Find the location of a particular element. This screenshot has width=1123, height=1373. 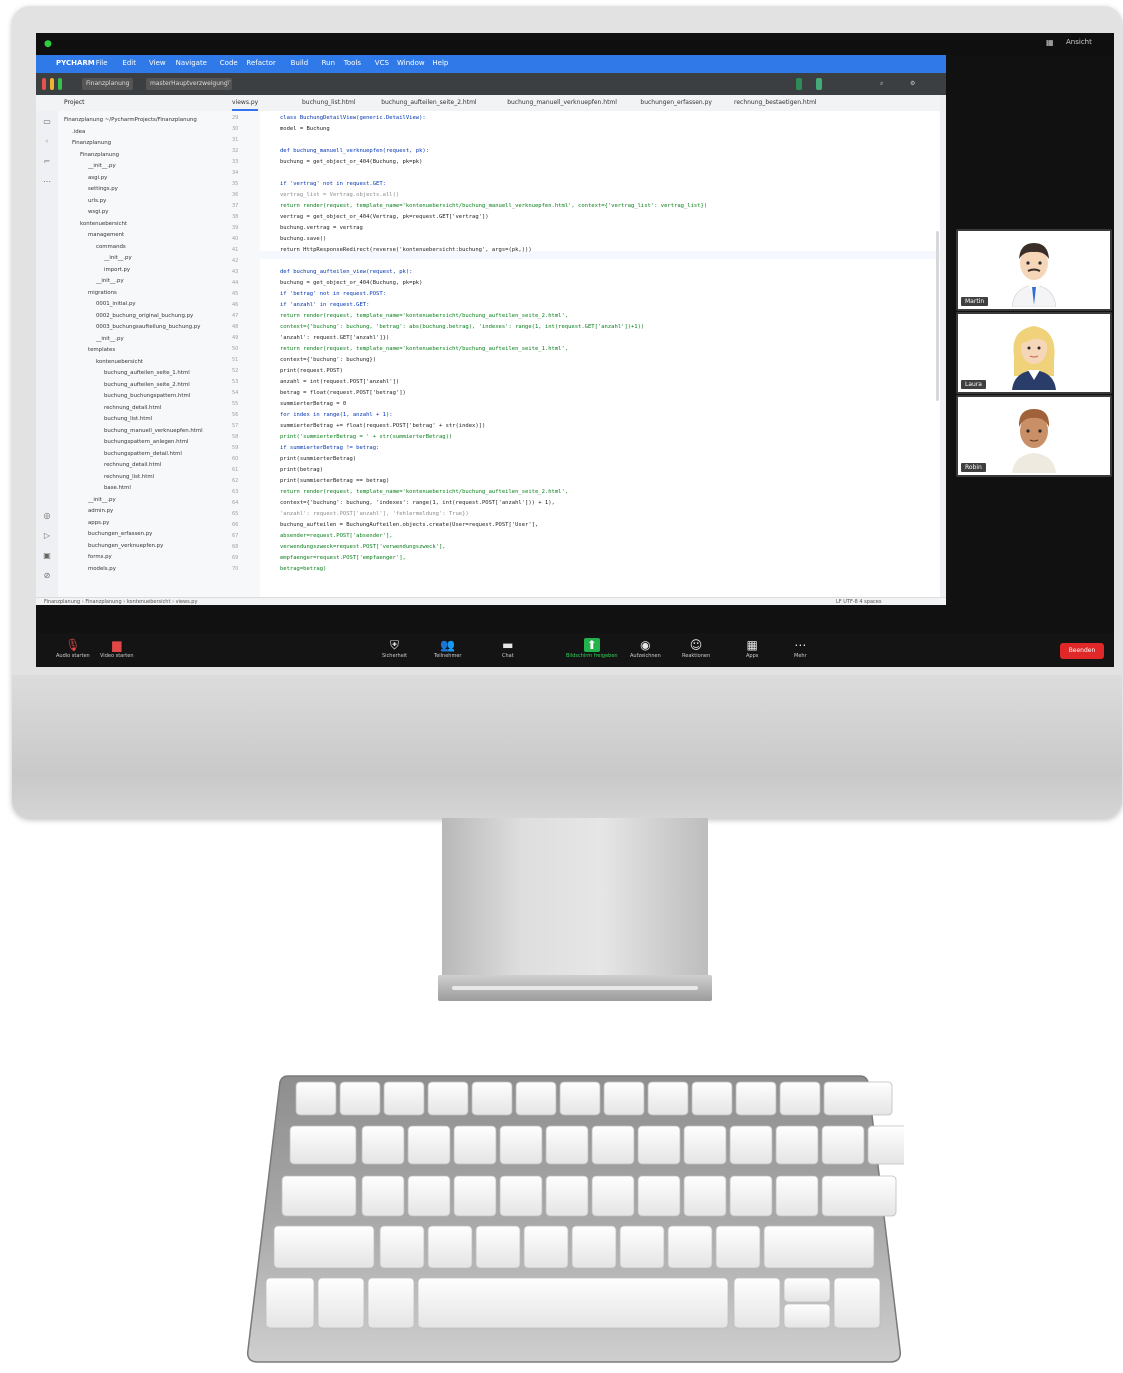

tree-item: urls.py is located at coordinates (97, 201).